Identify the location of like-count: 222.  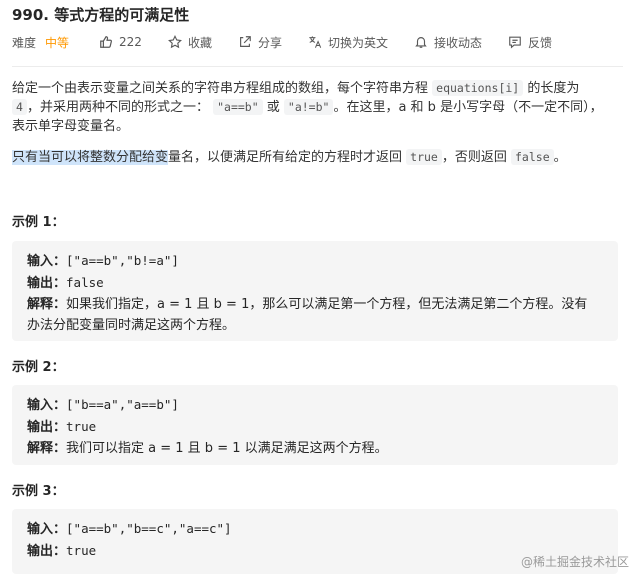
(130, 42).